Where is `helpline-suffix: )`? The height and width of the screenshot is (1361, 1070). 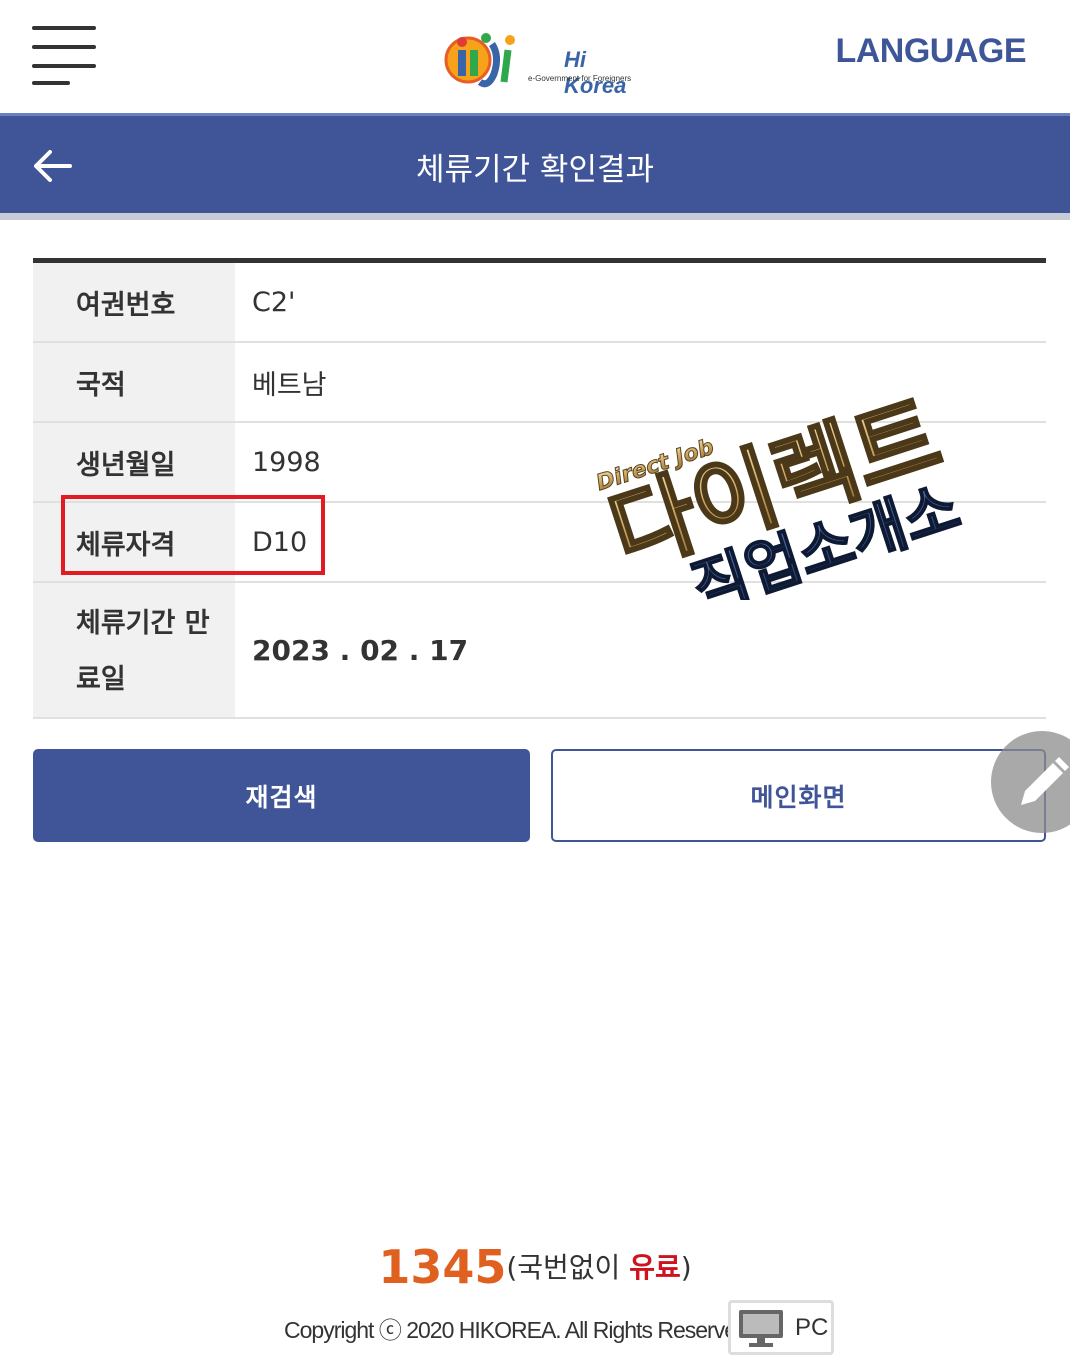 helpline-suffix: ) is located at coordinates (686, 1267).